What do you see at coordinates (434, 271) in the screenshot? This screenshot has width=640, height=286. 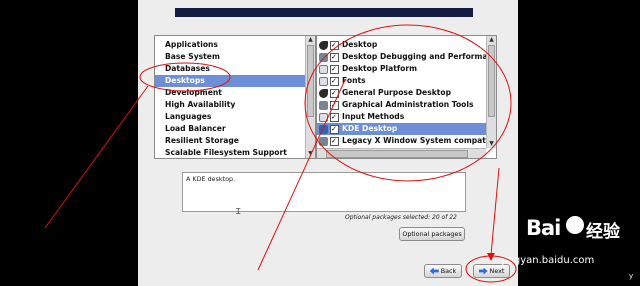 I see `back-arrow-icon` at bounding box center [434, 271].